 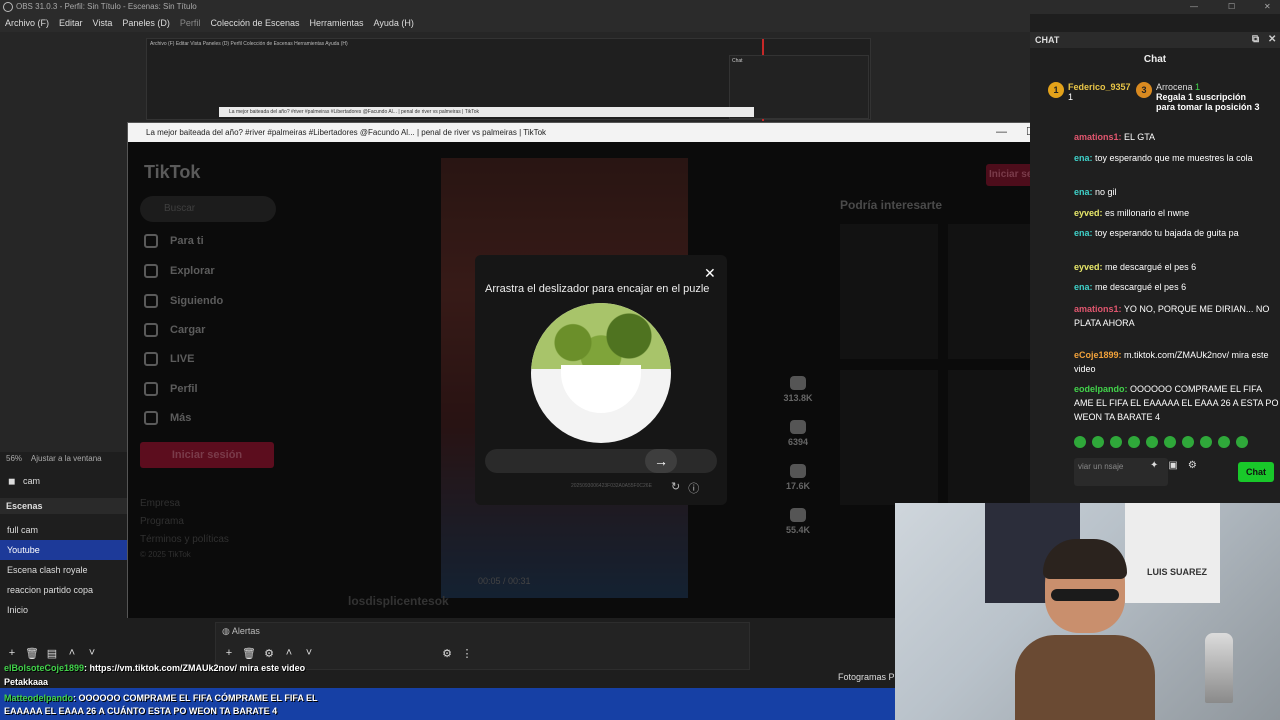 What do you see at coordinates (169, 359) in the screenshot?
I see `nav-live: LIVE` at bounding box center [169, 359].